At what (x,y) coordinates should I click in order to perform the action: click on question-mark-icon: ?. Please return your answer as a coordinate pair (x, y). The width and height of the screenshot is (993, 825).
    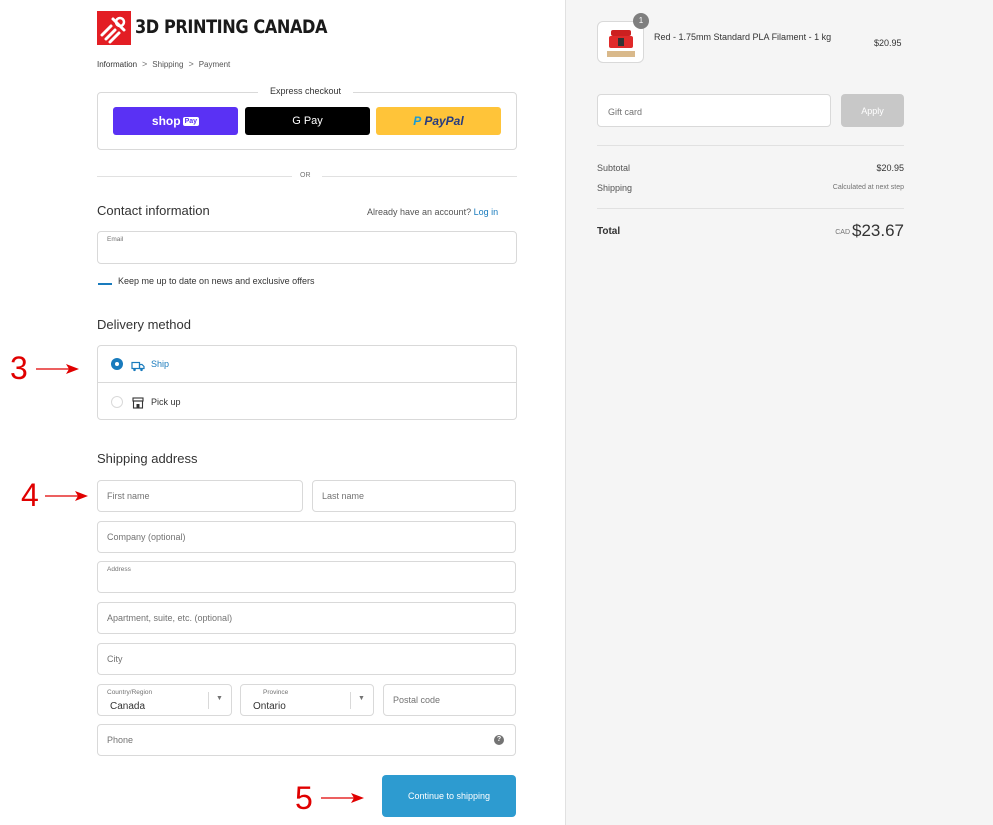
    Looking at the image, I should click on (499, 740).